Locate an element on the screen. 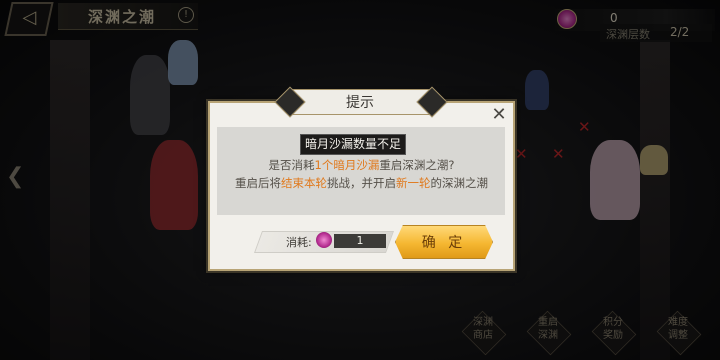  line1-prefix: 是否消耗 is located at coordinates (291, 165).